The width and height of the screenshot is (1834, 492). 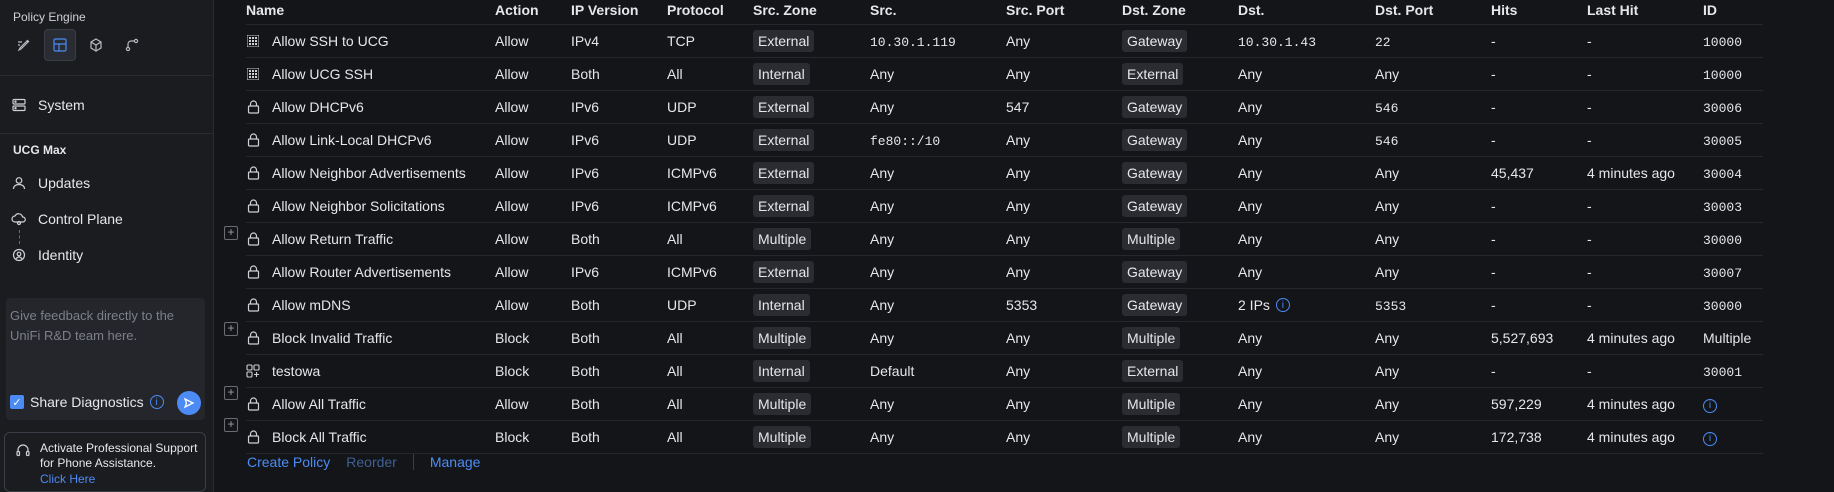 I want to click on table-grid-icon, so click(x=60, y=45).